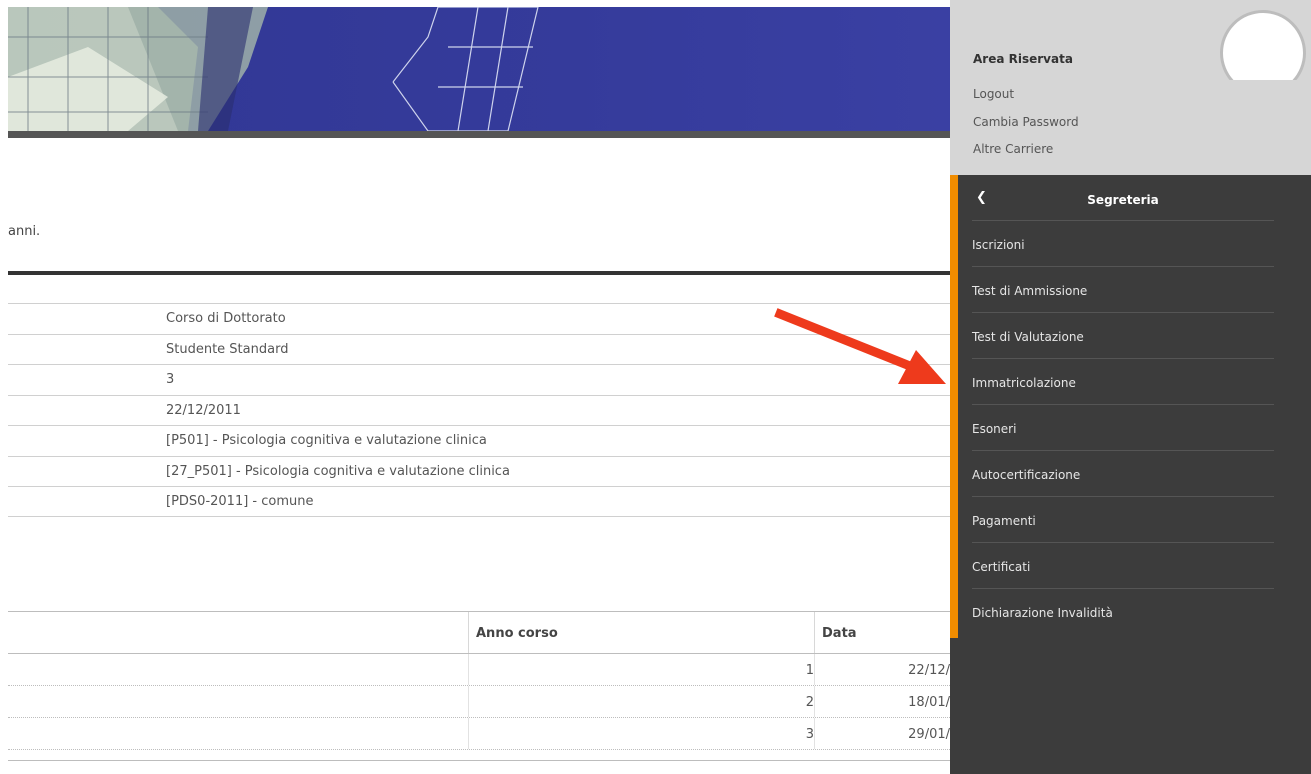 The image size is (1311, 774). Describe the element at coordinates (929, 670) in the screenshot. I see `cell-data: 22/12/` at that location.